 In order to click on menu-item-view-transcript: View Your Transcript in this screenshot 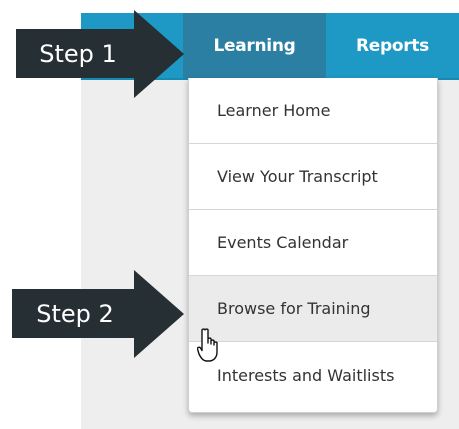, I will do `click(313, 177)`.